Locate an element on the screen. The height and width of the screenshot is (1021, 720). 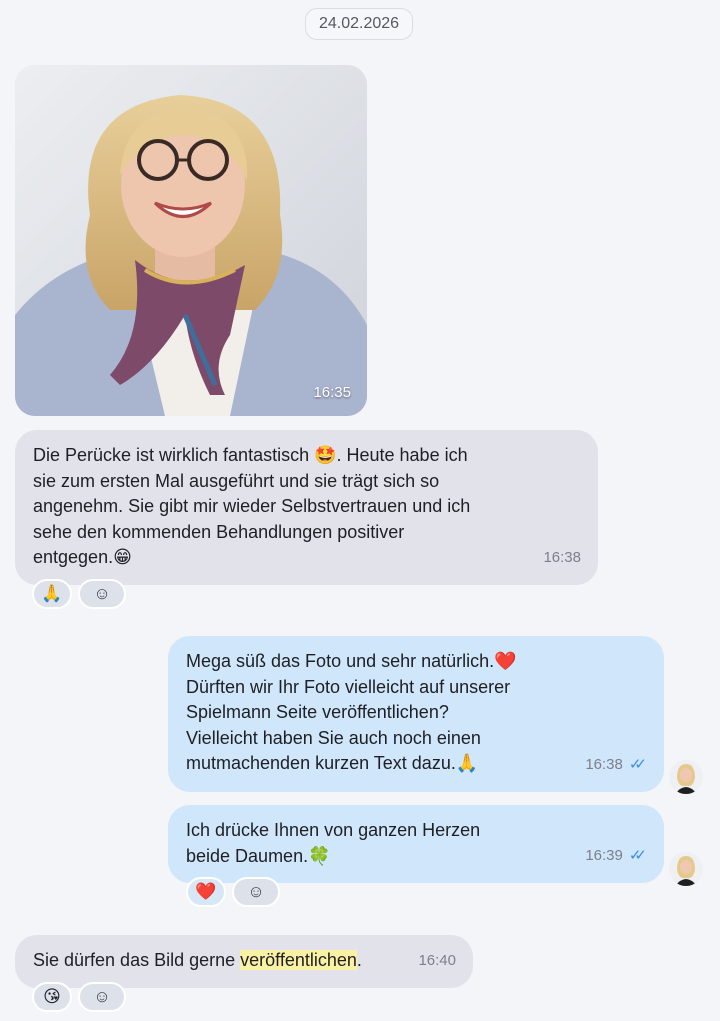
kiss-emoji: 😘 is located at coordinates (52, 996).